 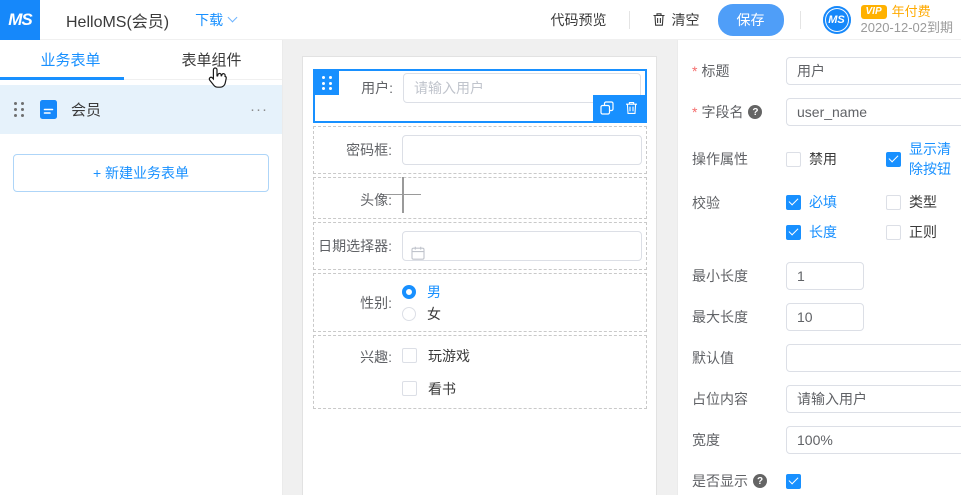 I want to click on vip-badge: VIP, so click(x=873, y=11).